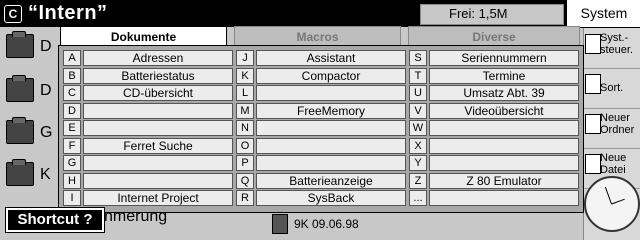  What do you see at coordinates (72, 75) in the screenshot?
I see `shortcut-key: B` at bounding box center [72, 75].